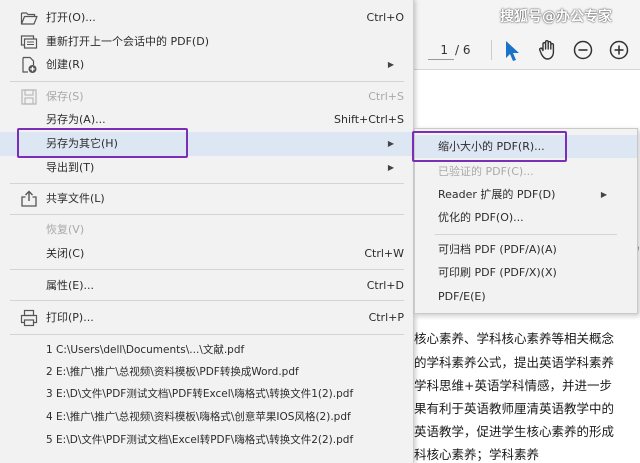 Image resolution: width=640 pixels, height=463 pixels. What do you see at coordinates (491, 50) in the screenshot?
I see `toolbar-divider` at bounding box center [491, 50].